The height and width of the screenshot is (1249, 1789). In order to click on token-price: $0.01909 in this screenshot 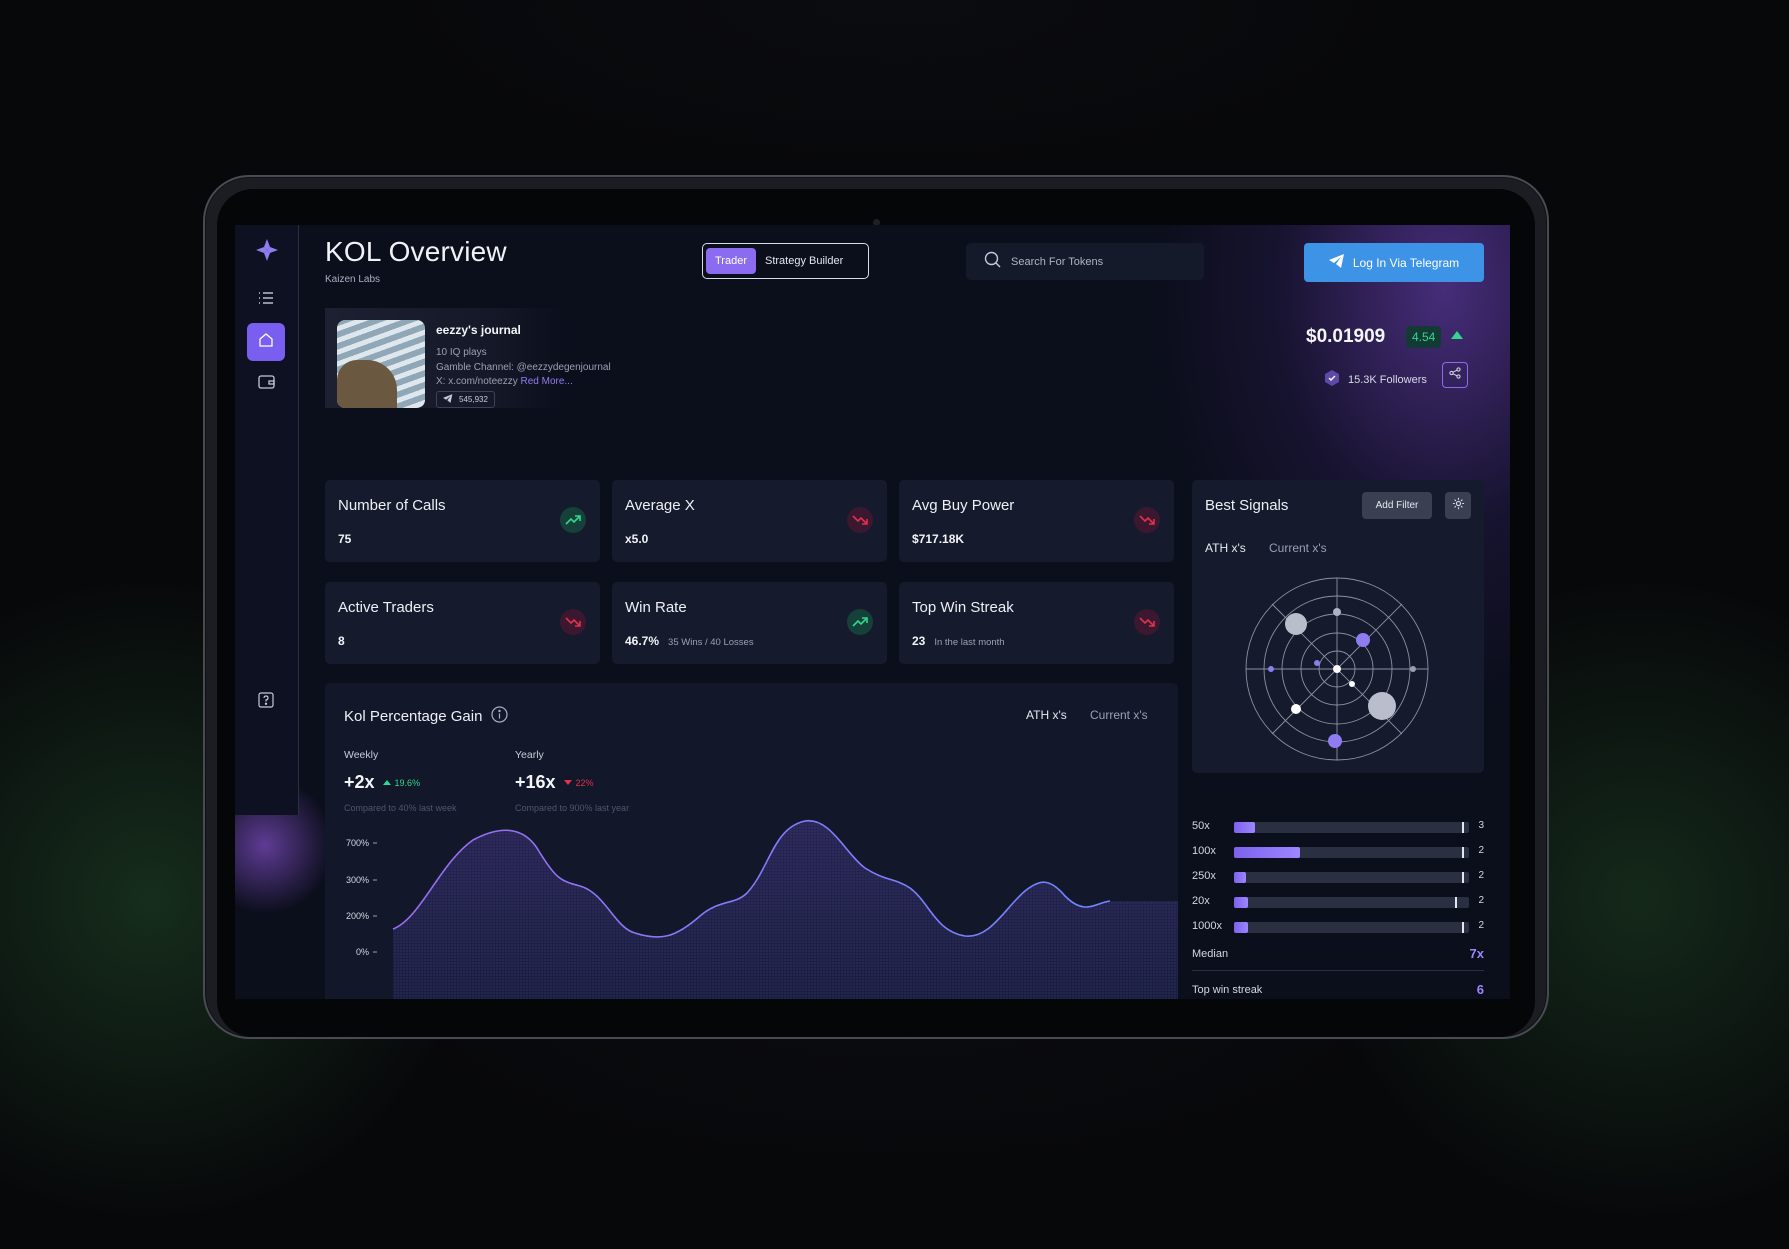, I will do `click(1346, 336)`.